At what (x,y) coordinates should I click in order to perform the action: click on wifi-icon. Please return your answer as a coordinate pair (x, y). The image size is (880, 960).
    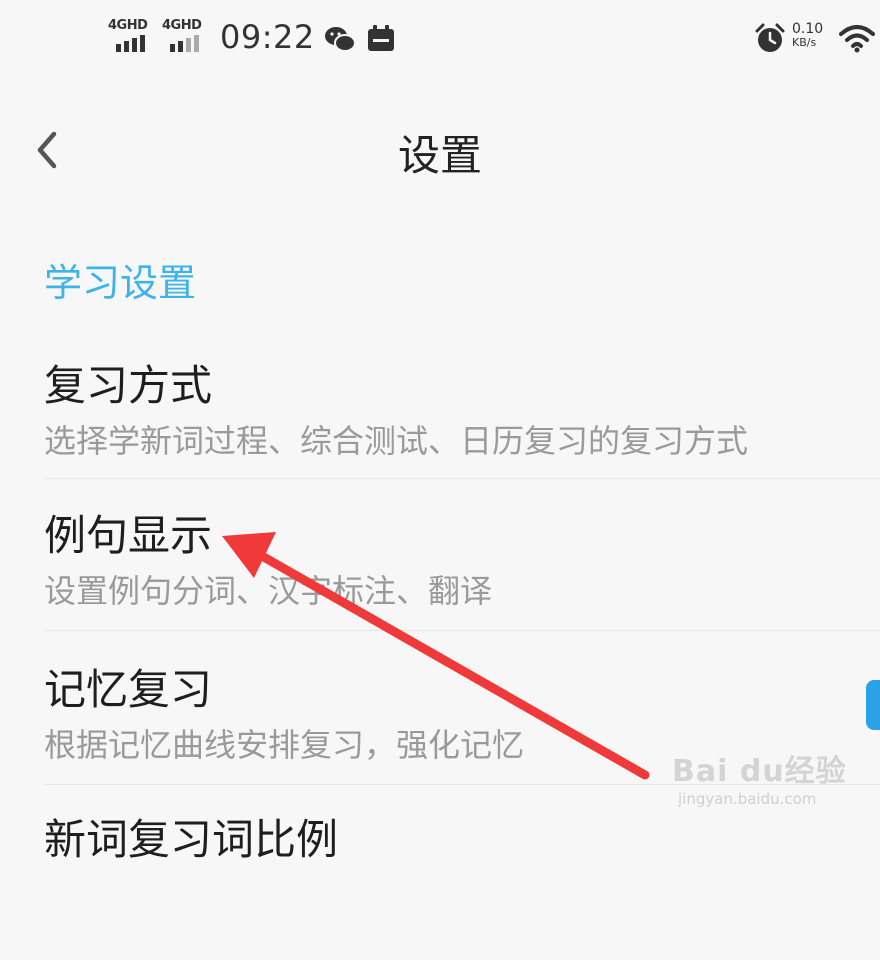
    Looking at the image, I should click on (857, 39).